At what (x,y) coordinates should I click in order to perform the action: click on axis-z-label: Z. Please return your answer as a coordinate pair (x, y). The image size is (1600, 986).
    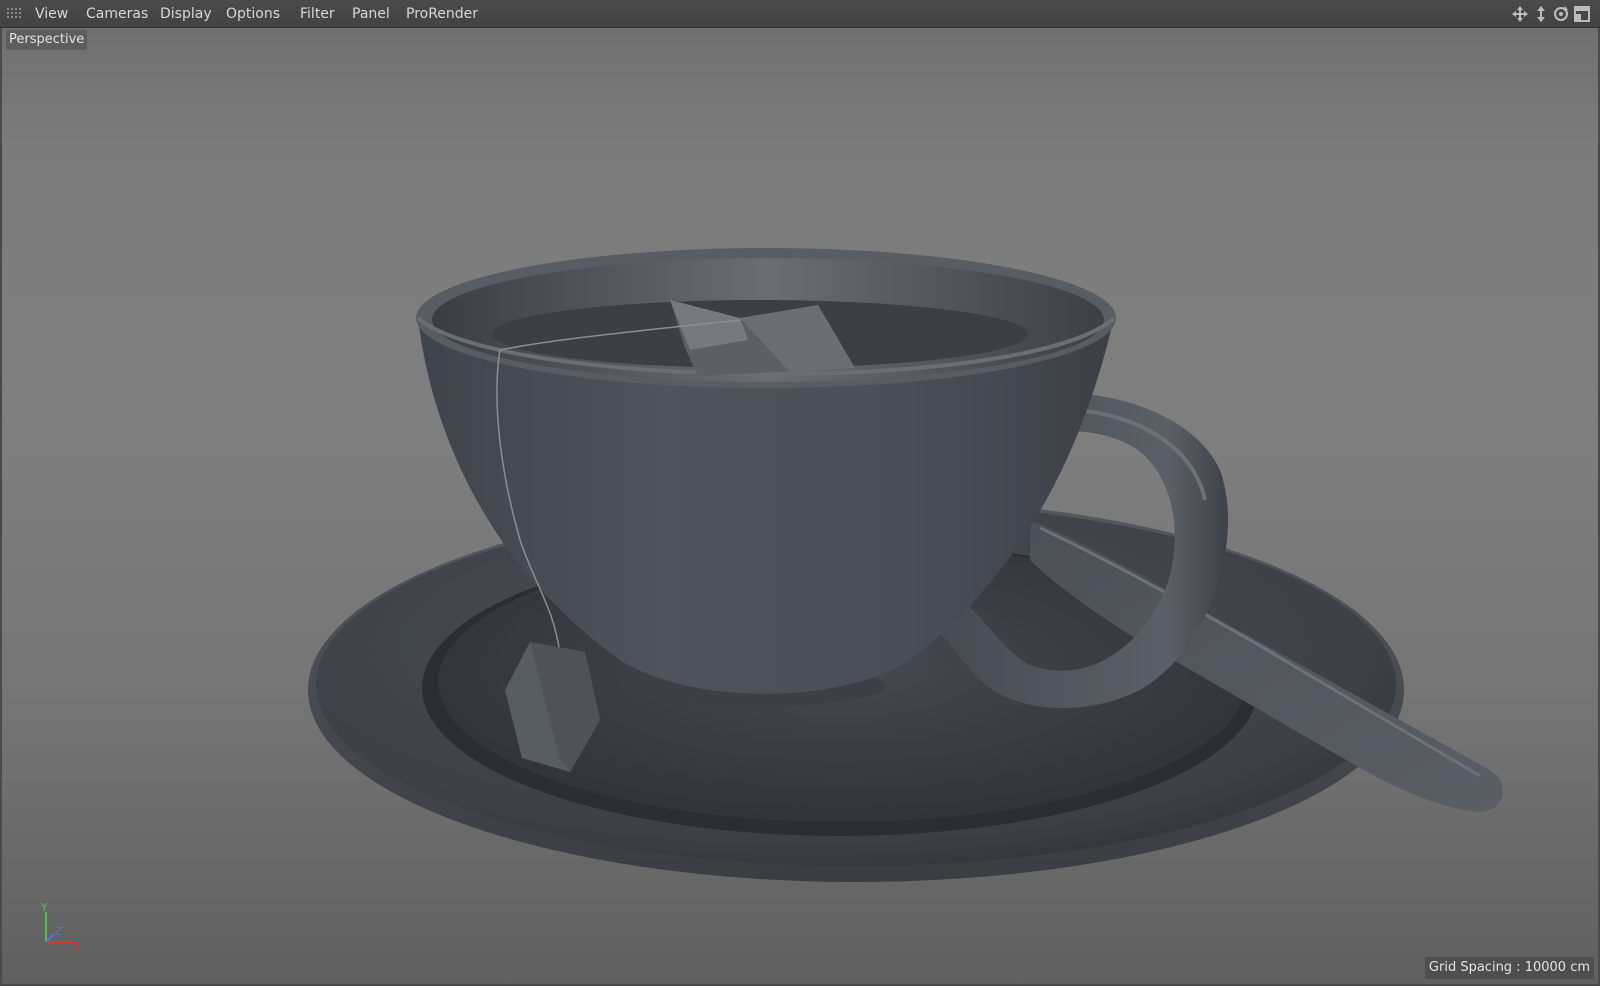
    Looking at the image, I should click on (59, 931).